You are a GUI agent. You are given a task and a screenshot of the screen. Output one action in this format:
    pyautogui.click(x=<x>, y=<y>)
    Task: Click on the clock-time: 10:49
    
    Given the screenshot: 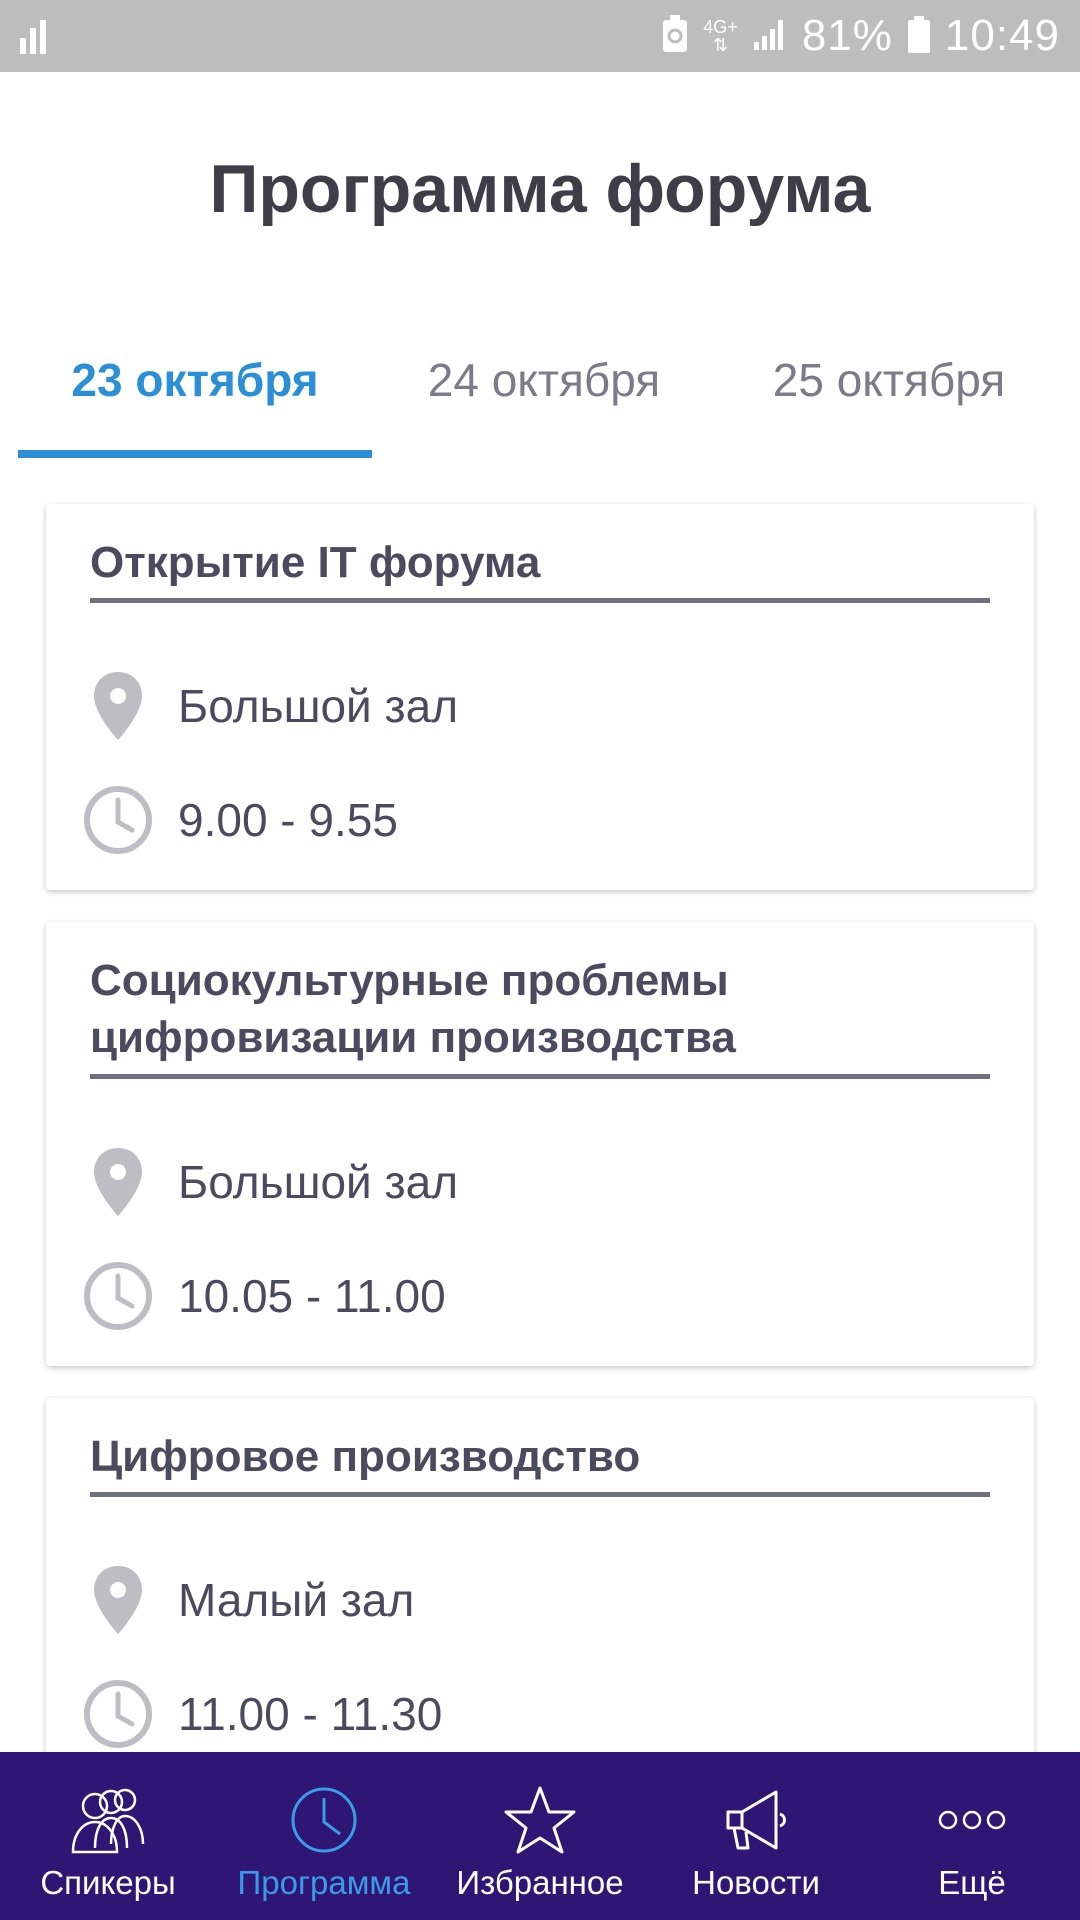 What is the action you would take?
    pyautogui.click(x=1002, y=35)
    